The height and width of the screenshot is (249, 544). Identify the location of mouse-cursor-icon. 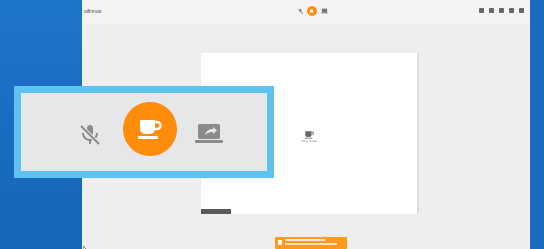
(85, 245).